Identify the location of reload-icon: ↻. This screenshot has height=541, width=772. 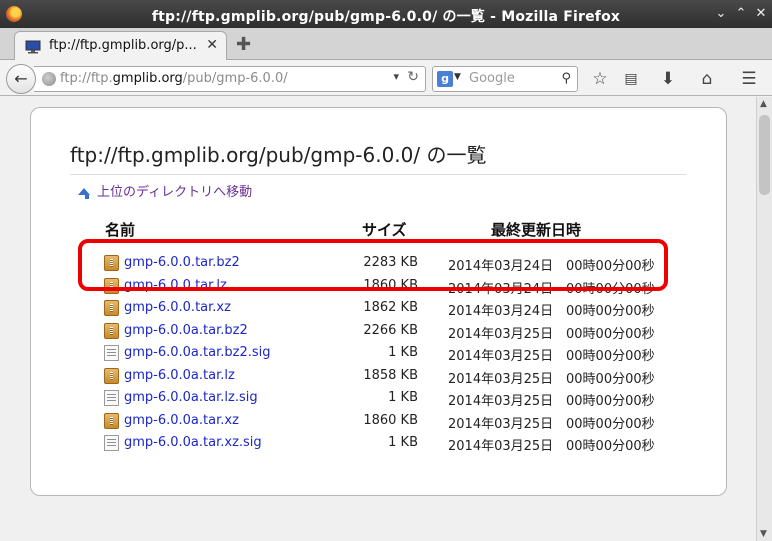
(413, 77).